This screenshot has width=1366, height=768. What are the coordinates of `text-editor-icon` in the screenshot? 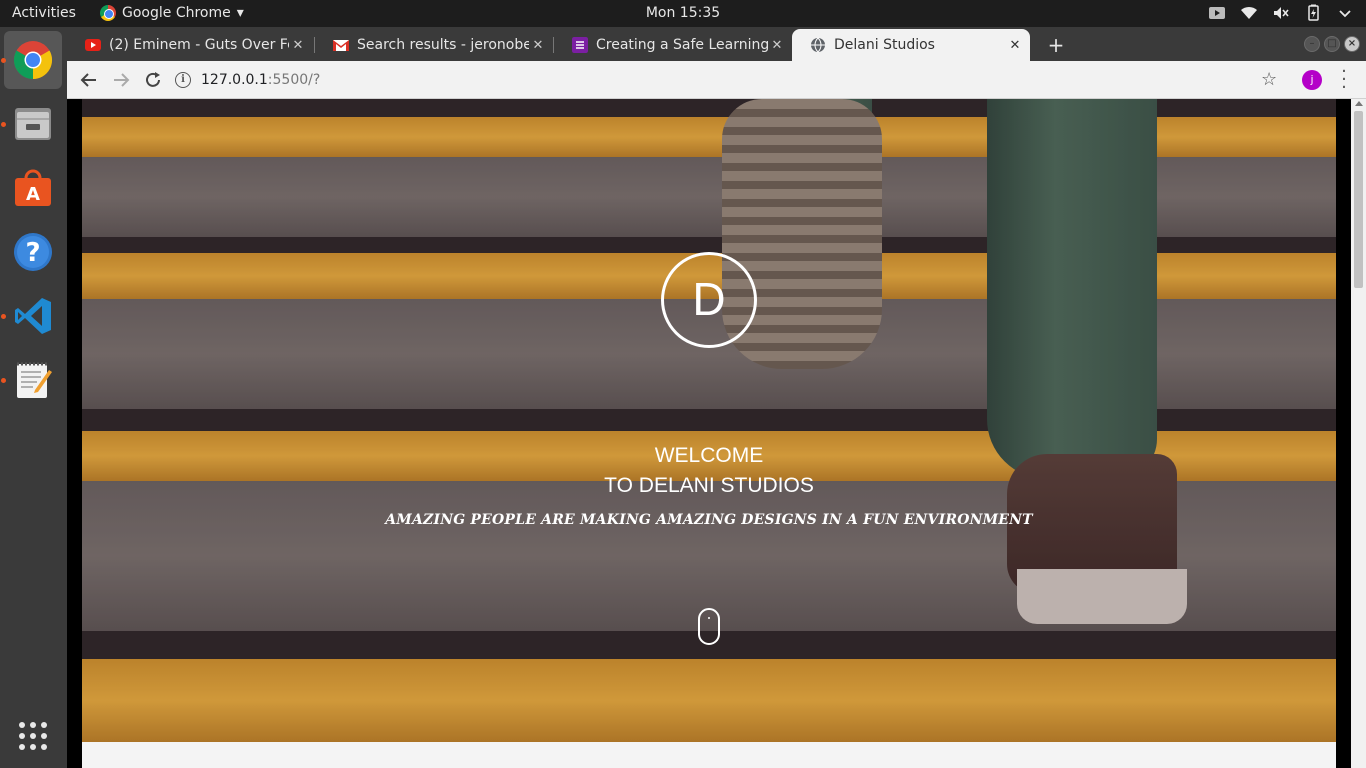 It's located at (34, 380).